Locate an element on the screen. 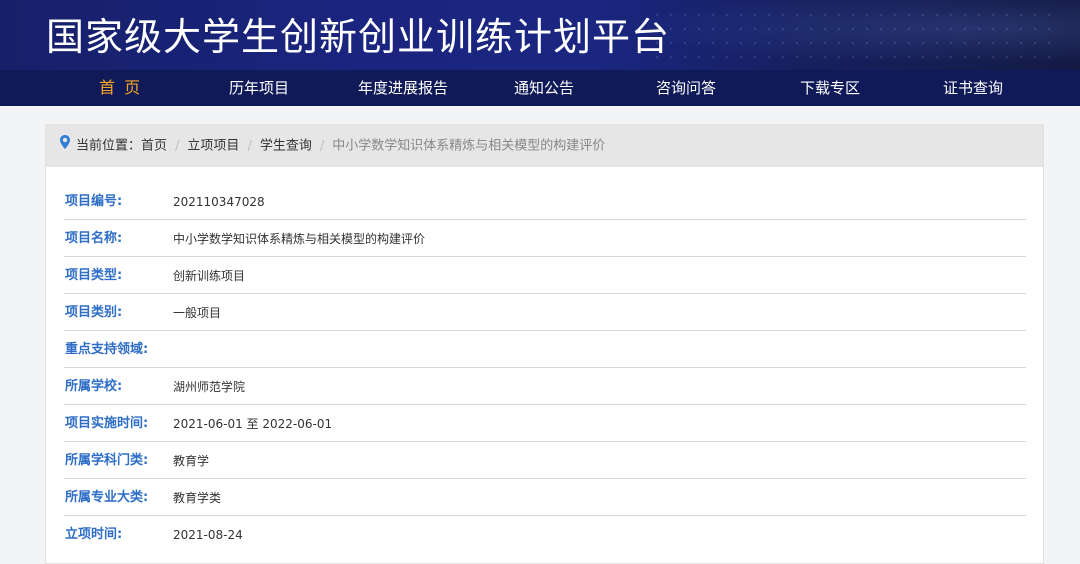 The image size is (1080, 564). field-row-project-name: 项目名称: 中小学数学知识体系精炼与相关模型的构建评价 is located at coordinates (545, 238).